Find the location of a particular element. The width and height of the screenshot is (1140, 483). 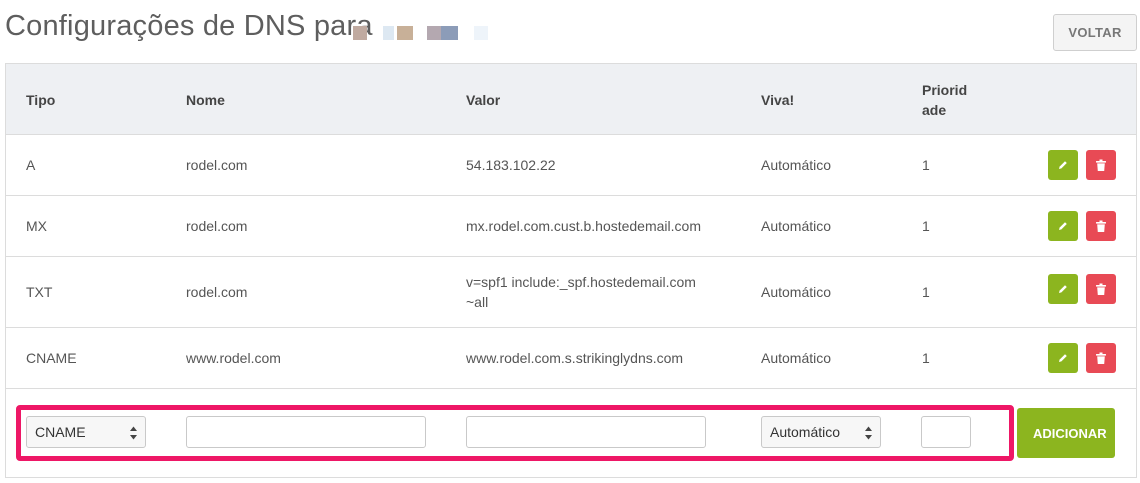

cell-tipo: CNAME is located at coordinates (51, 358).